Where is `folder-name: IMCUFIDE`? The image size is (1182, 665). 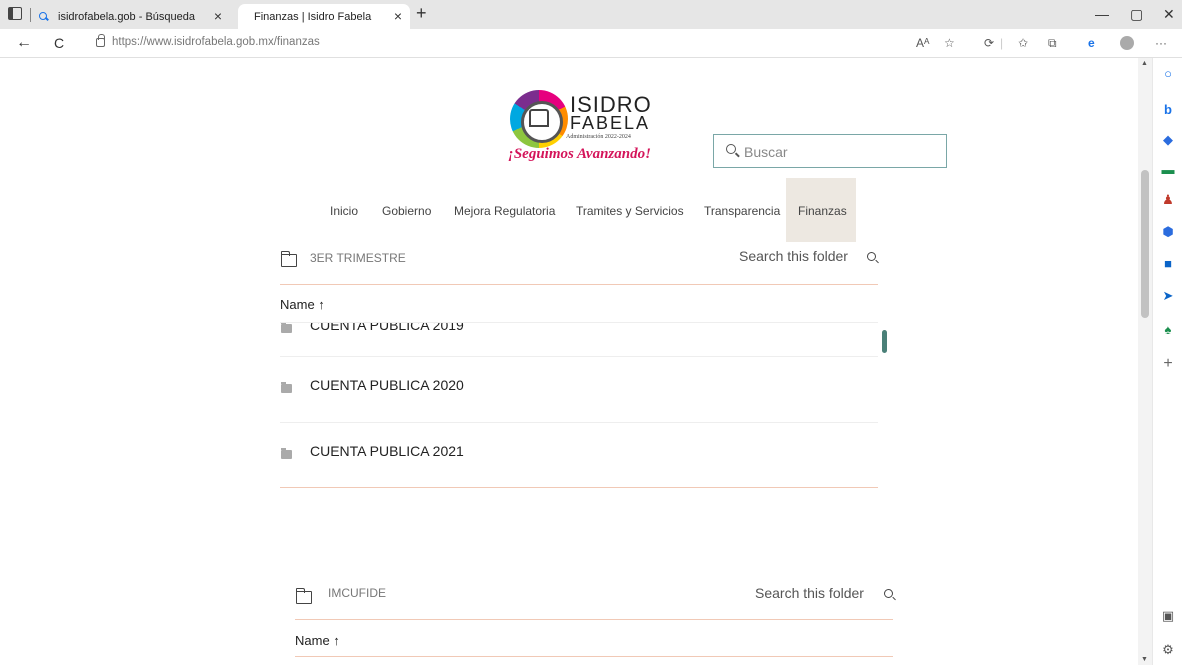 folder-name: IMCUFIDE is located at coordinates (357, 593).